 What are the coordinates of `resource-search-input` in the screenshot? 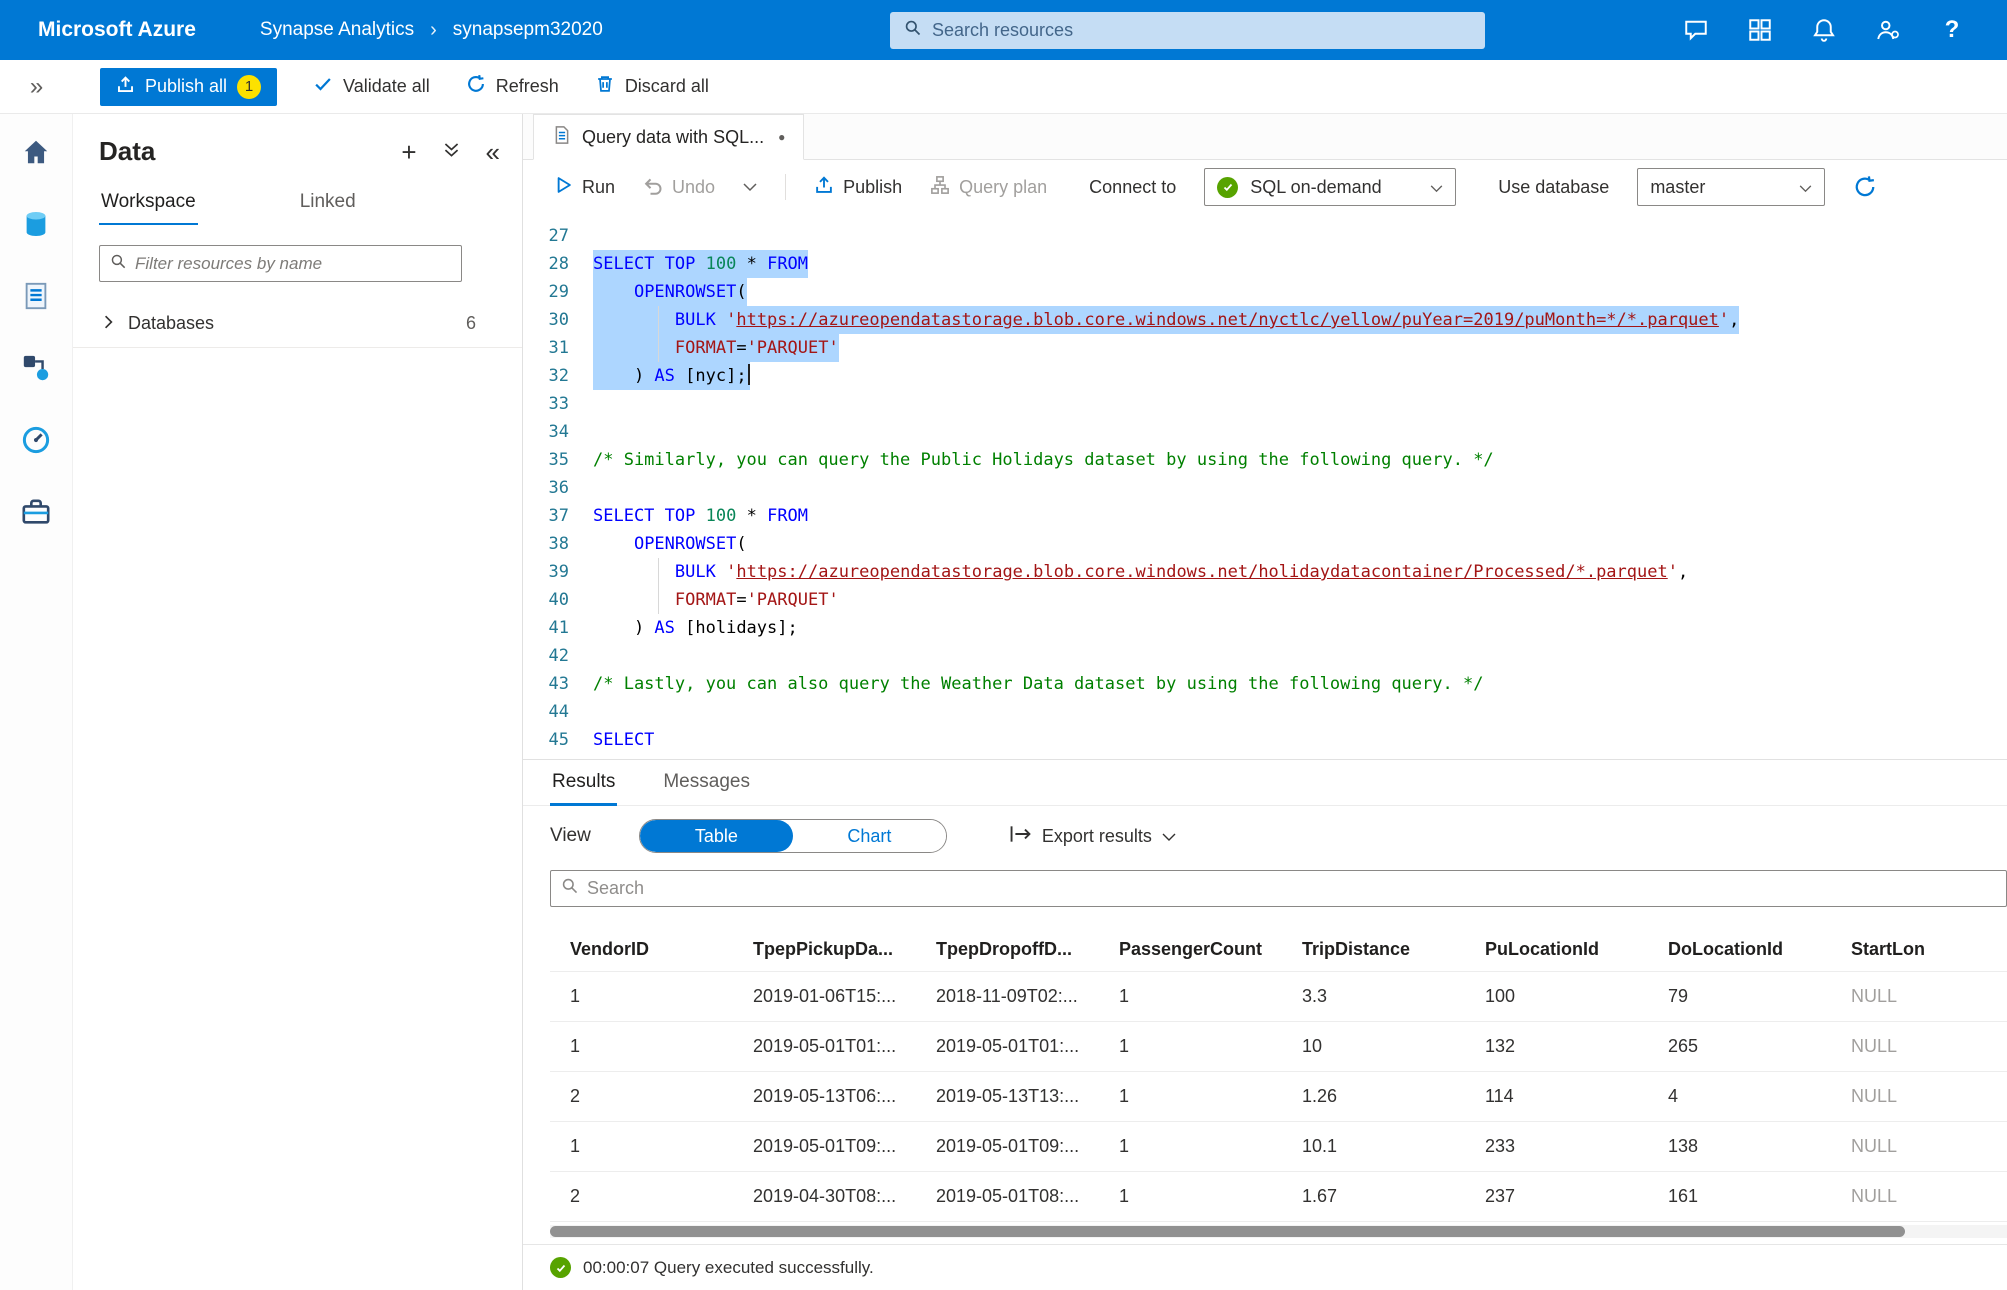 It's located at (1201, 30).